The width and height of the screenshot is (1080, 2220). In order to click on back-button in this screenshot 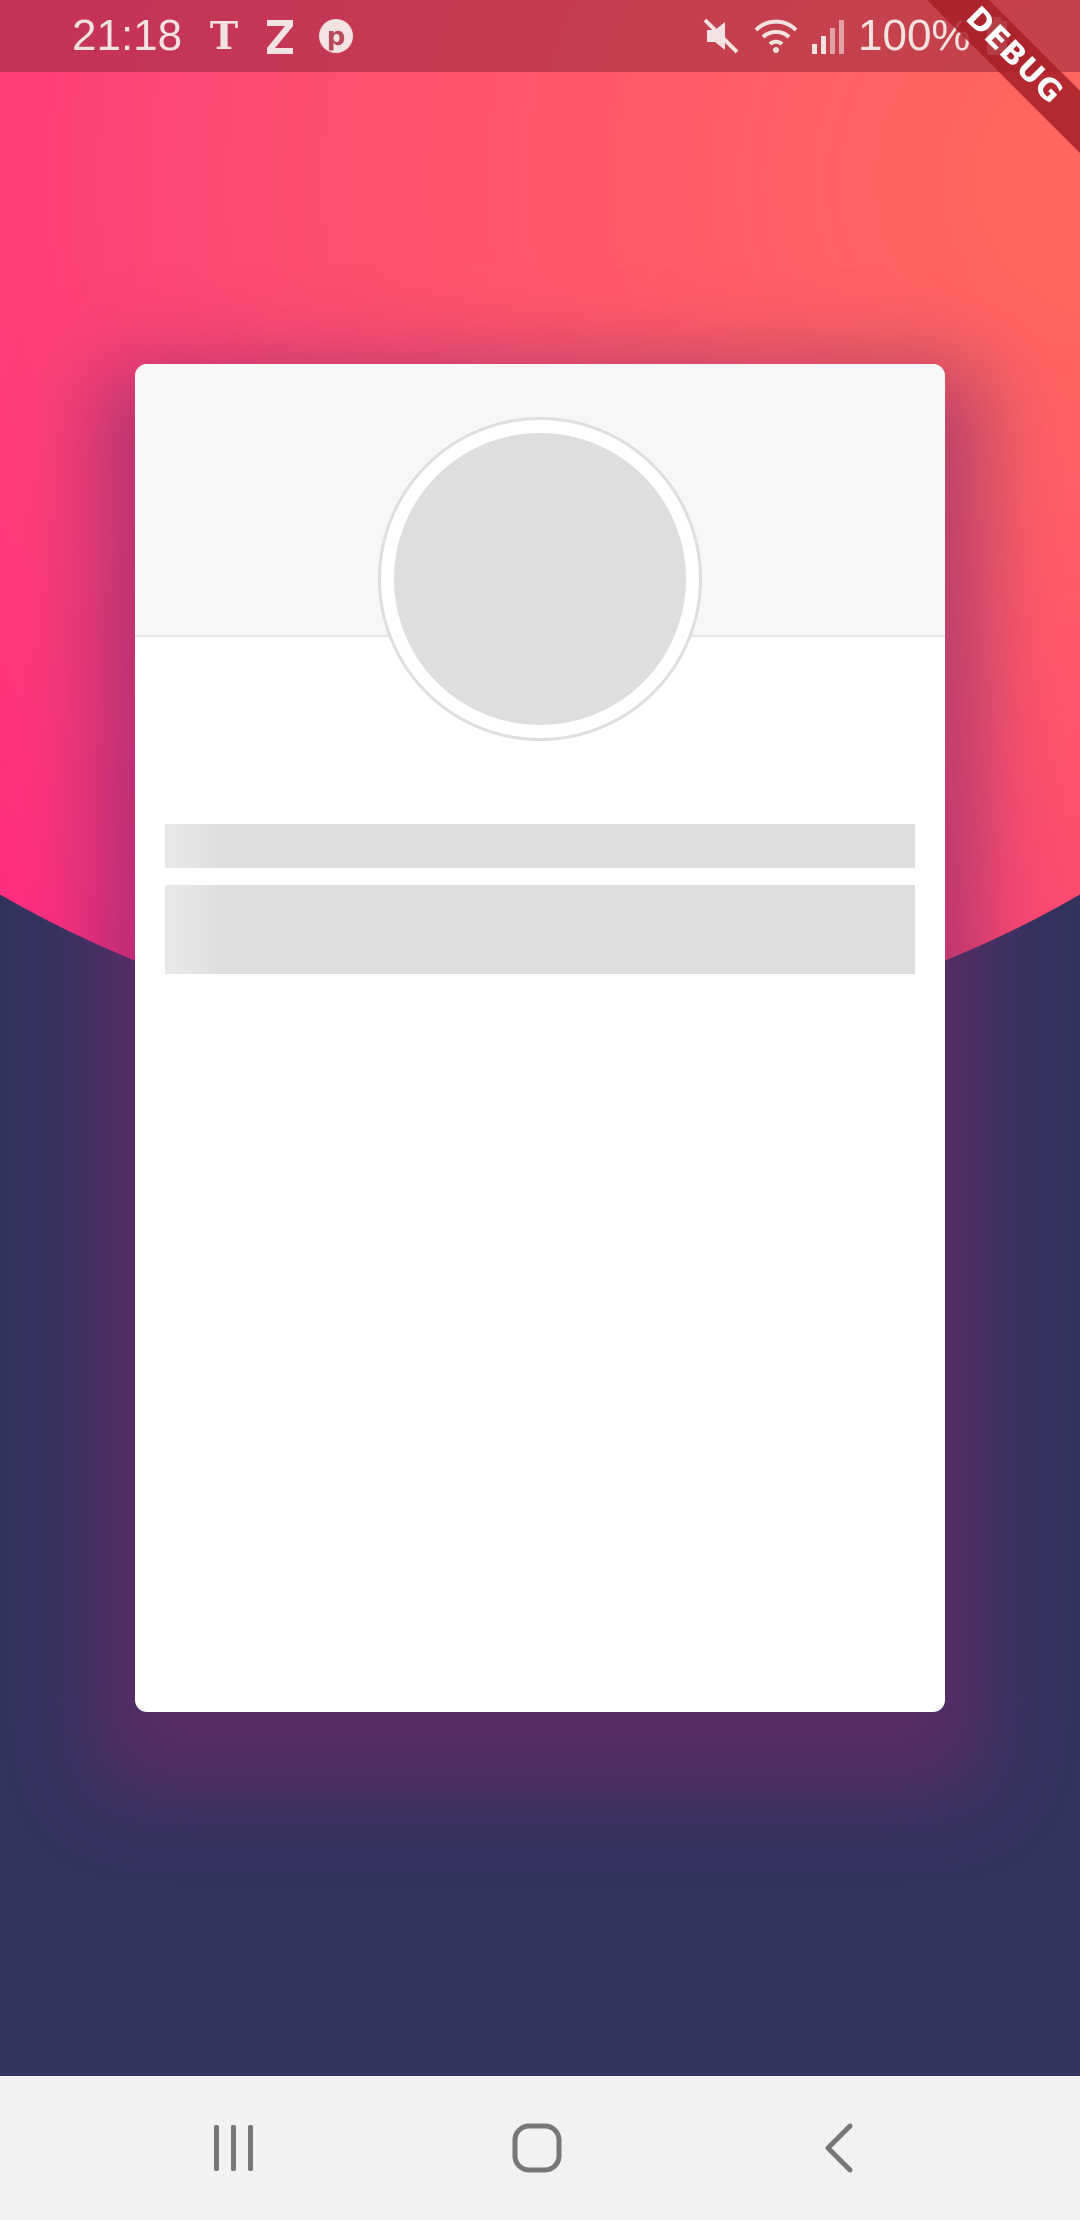, I will do `click(840, 2148)`.